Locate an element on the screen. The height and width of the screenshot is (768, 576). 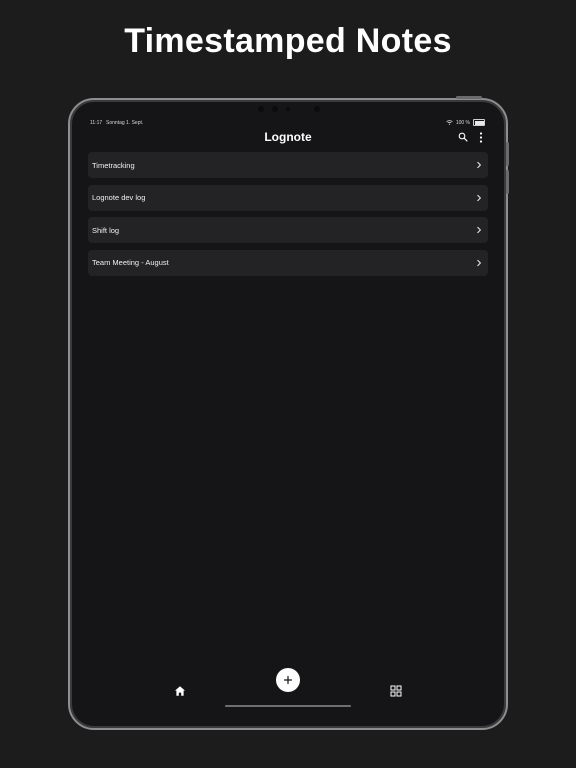
volume-up-button is located at coordinates (507, 154).